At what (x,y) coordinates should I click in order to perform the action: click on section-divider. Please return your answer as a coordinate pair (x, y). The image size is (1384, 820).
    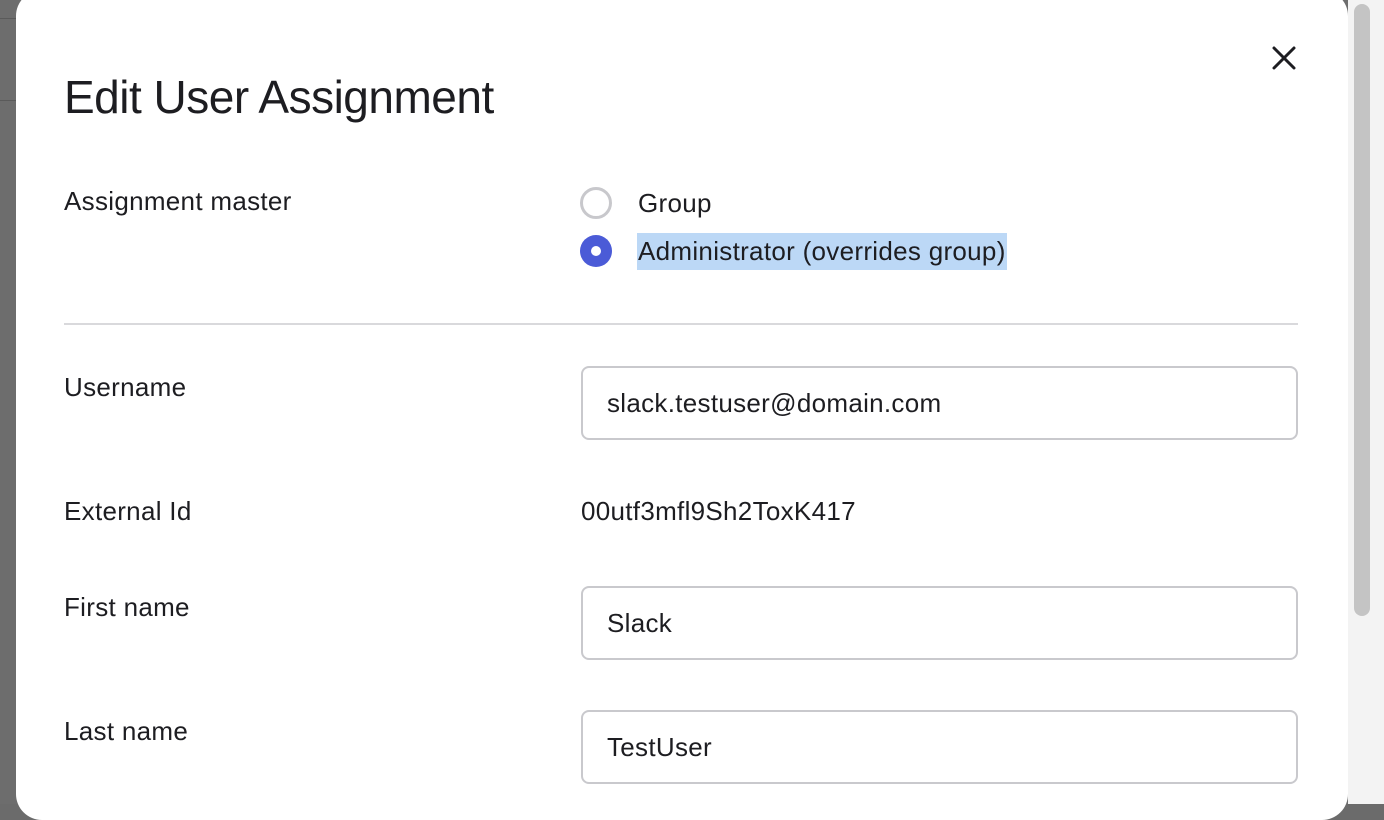
    Looking at the image, I should click on (681, 324).